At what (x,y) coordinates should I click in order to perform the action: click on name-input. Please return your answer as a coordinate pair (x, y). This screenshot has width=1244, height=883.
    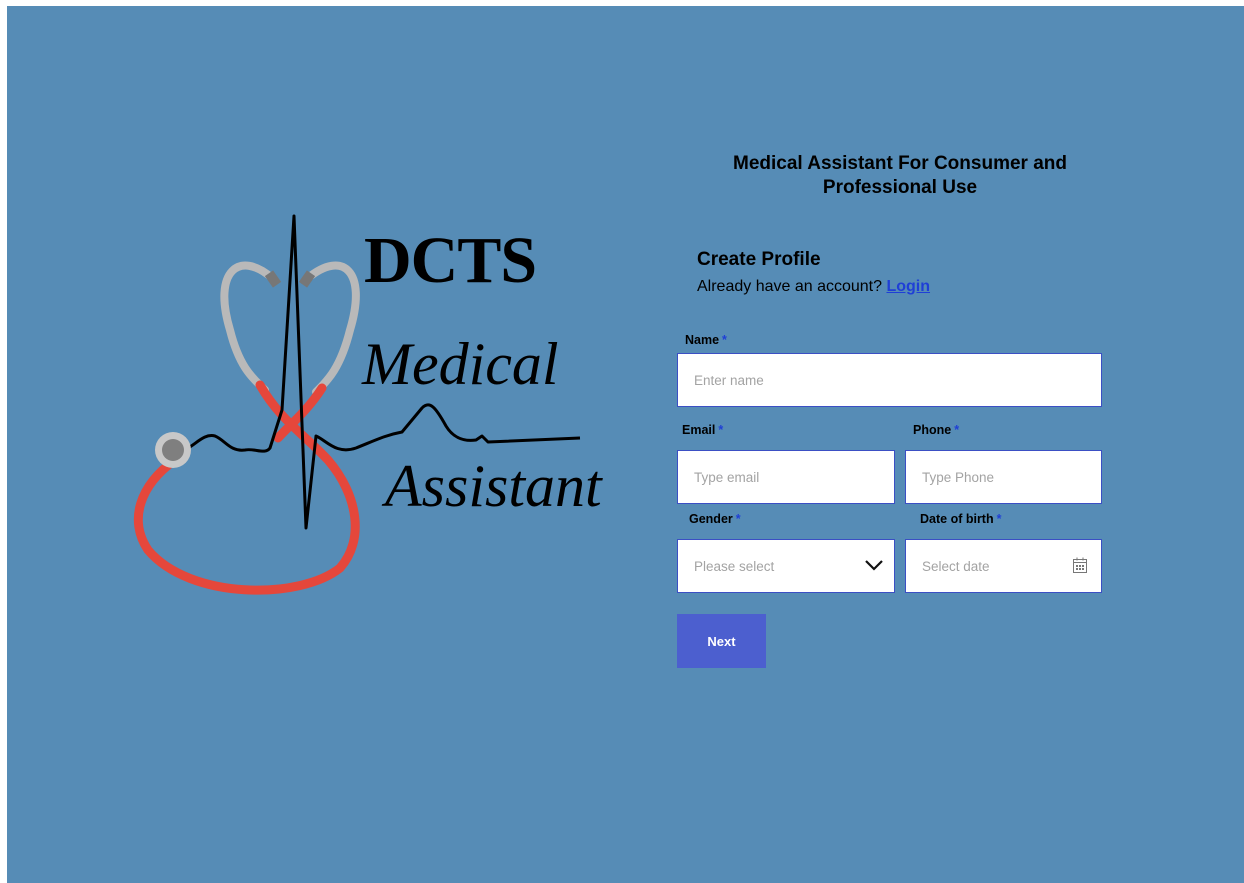
    Looking at the image, I should click on (889, 380).